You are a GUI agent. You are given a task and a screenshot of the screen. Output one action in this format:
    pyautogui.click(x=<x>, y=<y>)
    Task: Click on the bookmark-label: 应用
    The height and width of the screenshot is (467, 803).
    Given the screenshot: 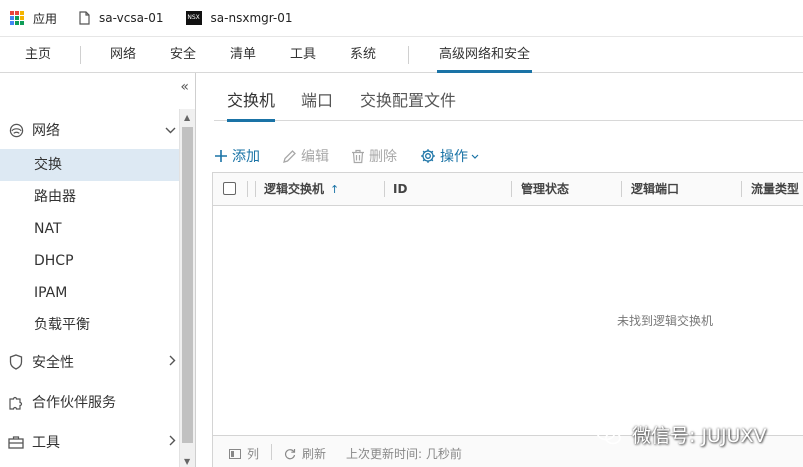 What is the action you would take?
    pyautogui.click(x=45, y=18)
    